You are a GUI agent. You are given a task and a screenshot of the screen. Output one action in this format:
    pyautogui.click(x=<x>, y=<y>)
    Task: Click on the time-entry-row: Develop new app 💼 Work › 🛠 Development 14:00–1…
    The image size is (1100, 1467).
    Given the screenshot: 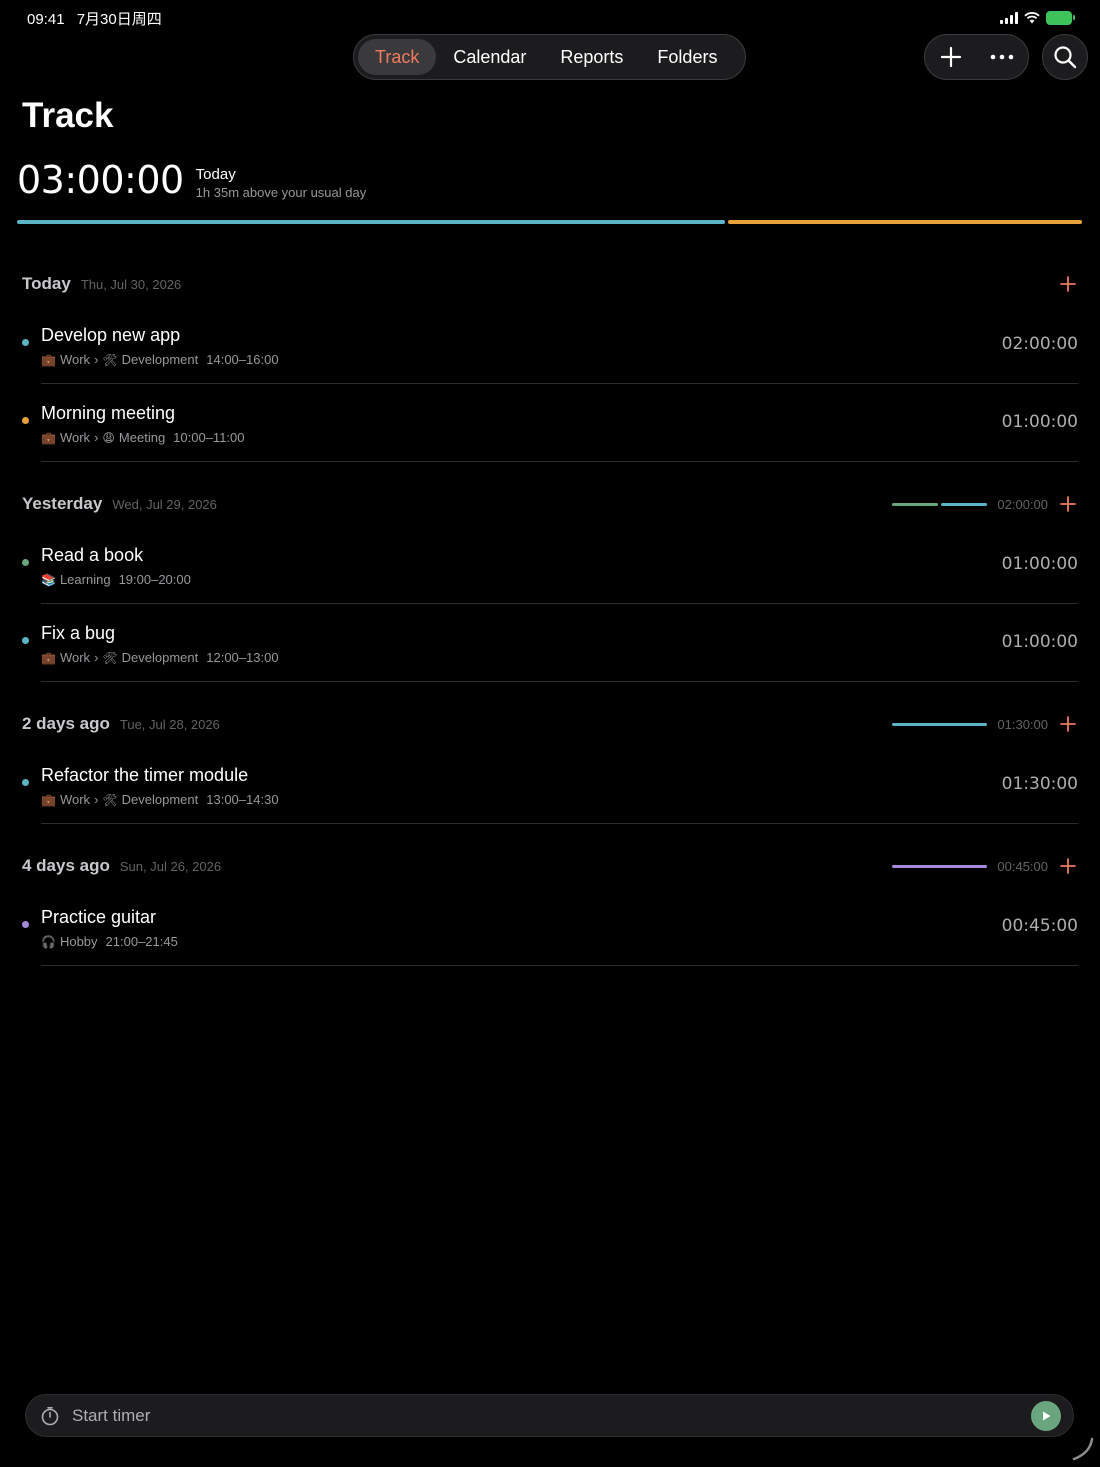 What is the action you would take?
    pyautogui.click(x=550, y=345)
    